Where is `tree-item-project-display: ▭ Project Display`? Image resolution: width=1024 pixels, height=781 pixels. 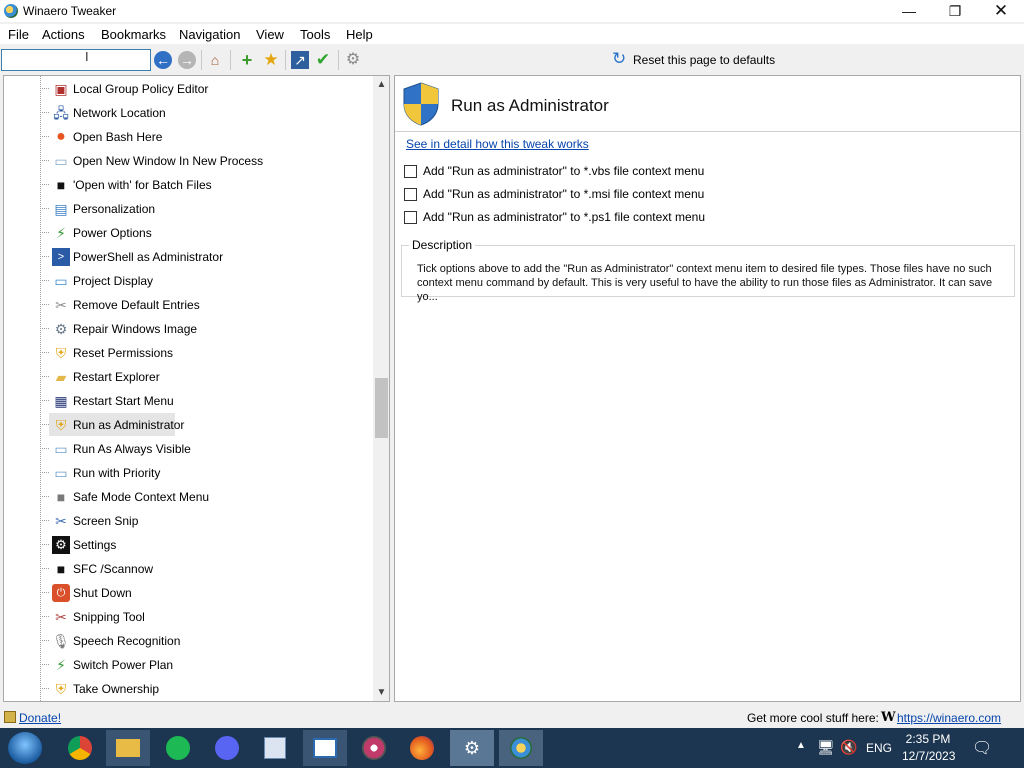 tree-item-project-display: ▭ Project Display is located at coordinates (205, 281).